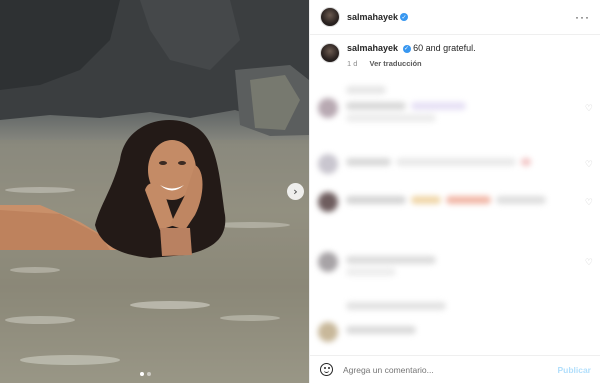  Describe the element at coordinates (352, 63) in the screenshot. I see `caption-time: 1 d` at that location.